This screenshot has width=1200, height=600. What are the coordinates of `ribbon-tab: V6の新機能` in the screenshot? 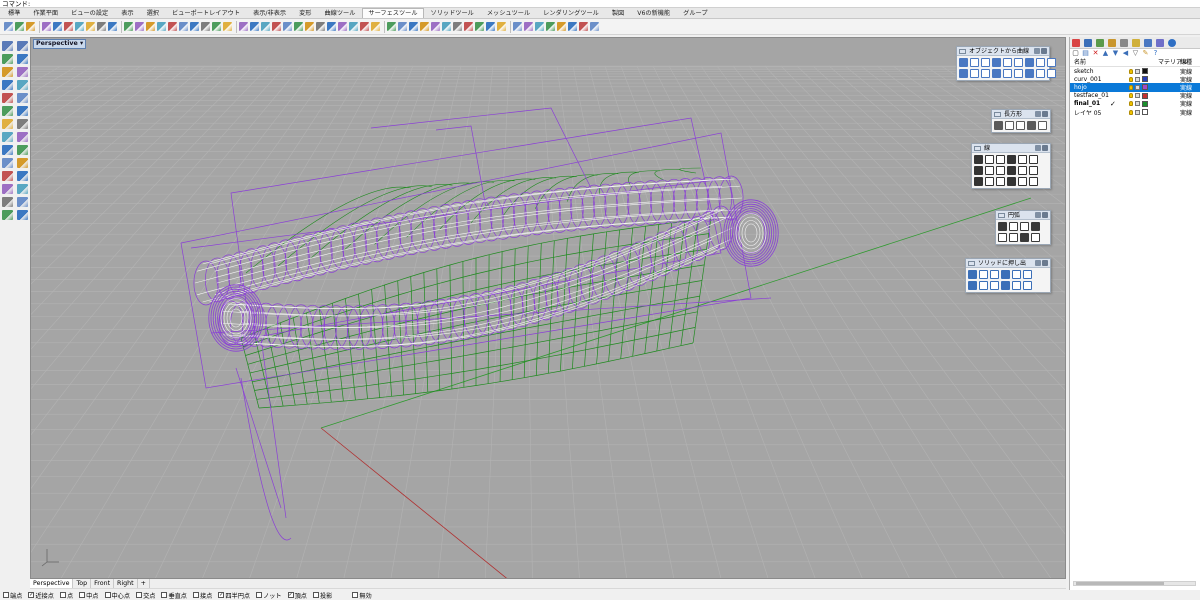 It's located at (653, 13).